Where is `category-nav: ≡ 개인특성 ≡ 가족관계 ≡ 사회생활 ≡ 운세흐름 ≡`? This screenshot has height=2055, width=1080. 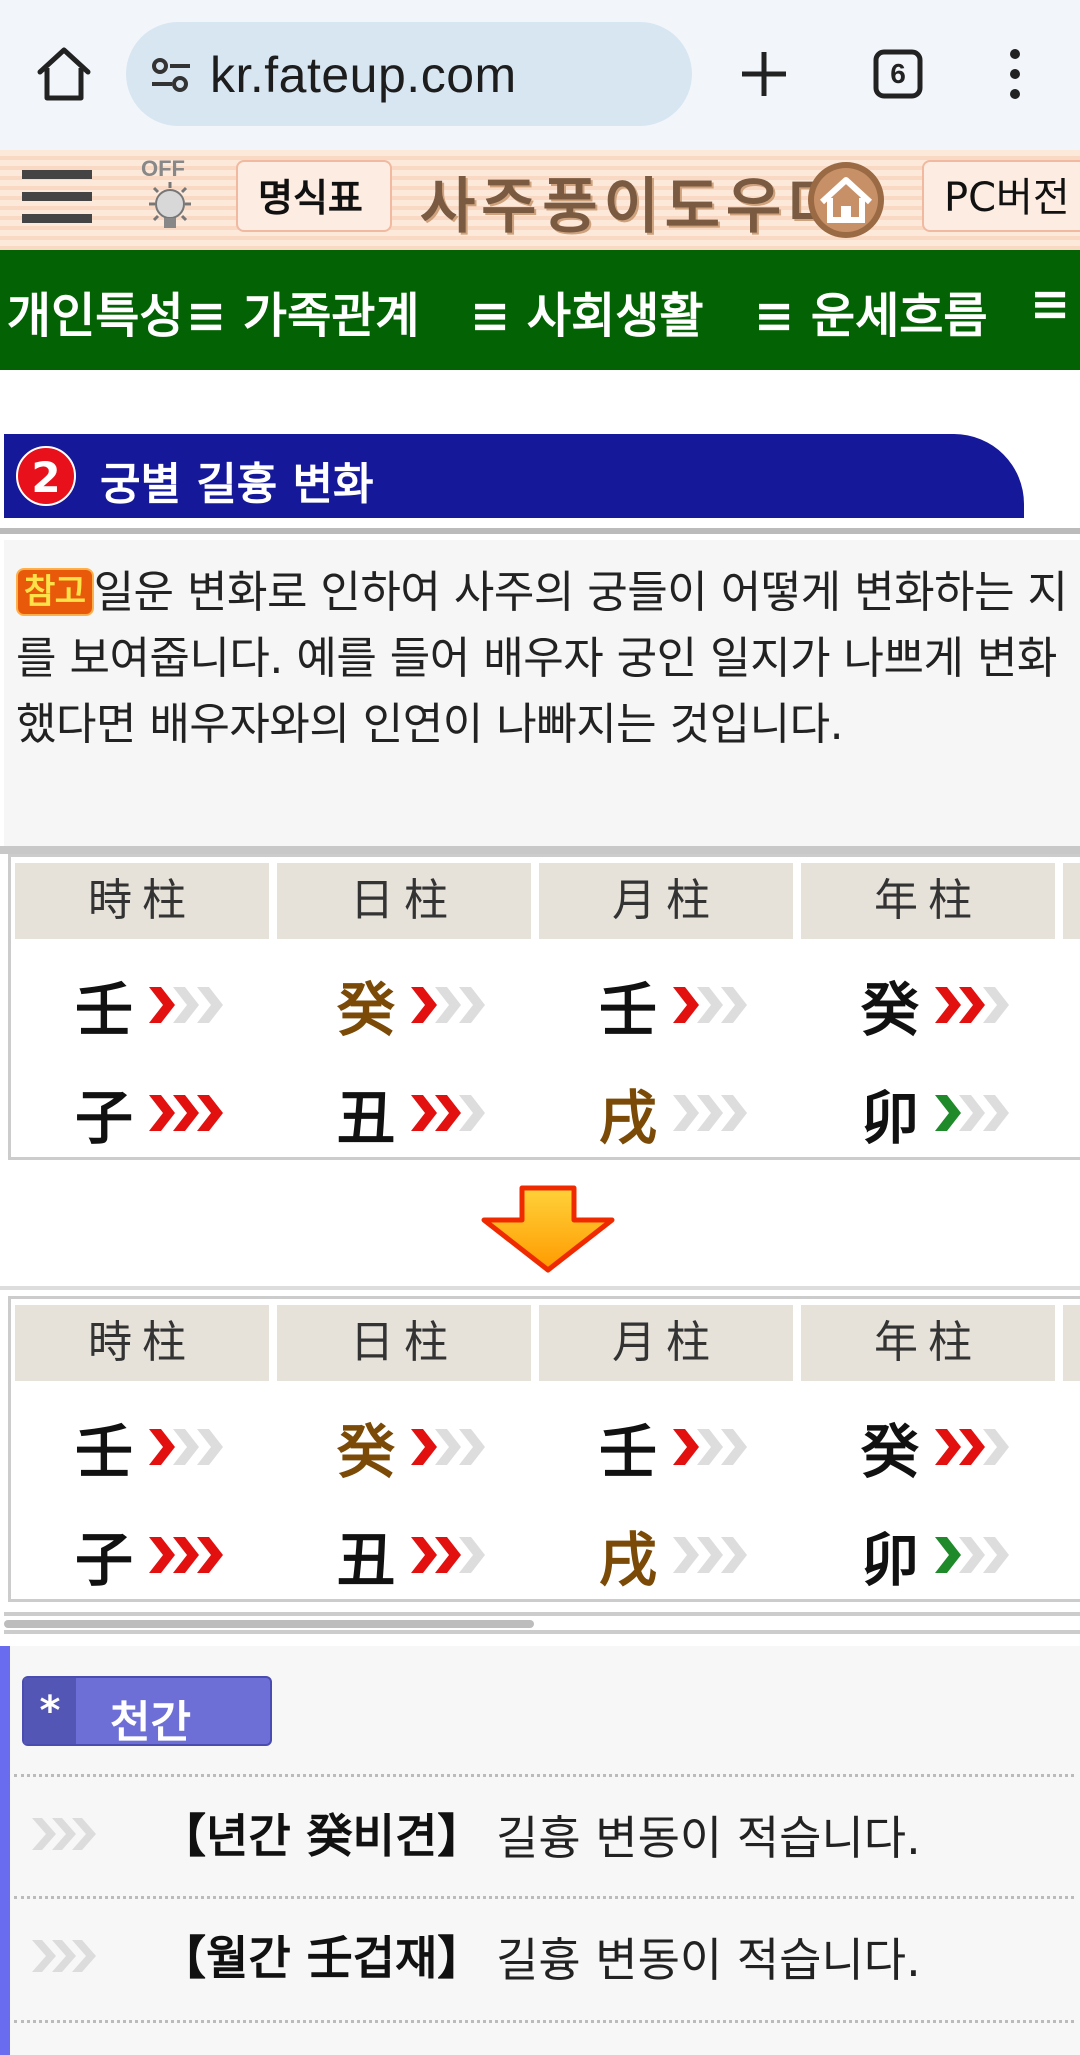 category-nav: ≡ 개인특성 ≡ 가족관계 ≡ 사회생활 ≡ 운세흐름 ≡ is located at coordinates (540, 310).